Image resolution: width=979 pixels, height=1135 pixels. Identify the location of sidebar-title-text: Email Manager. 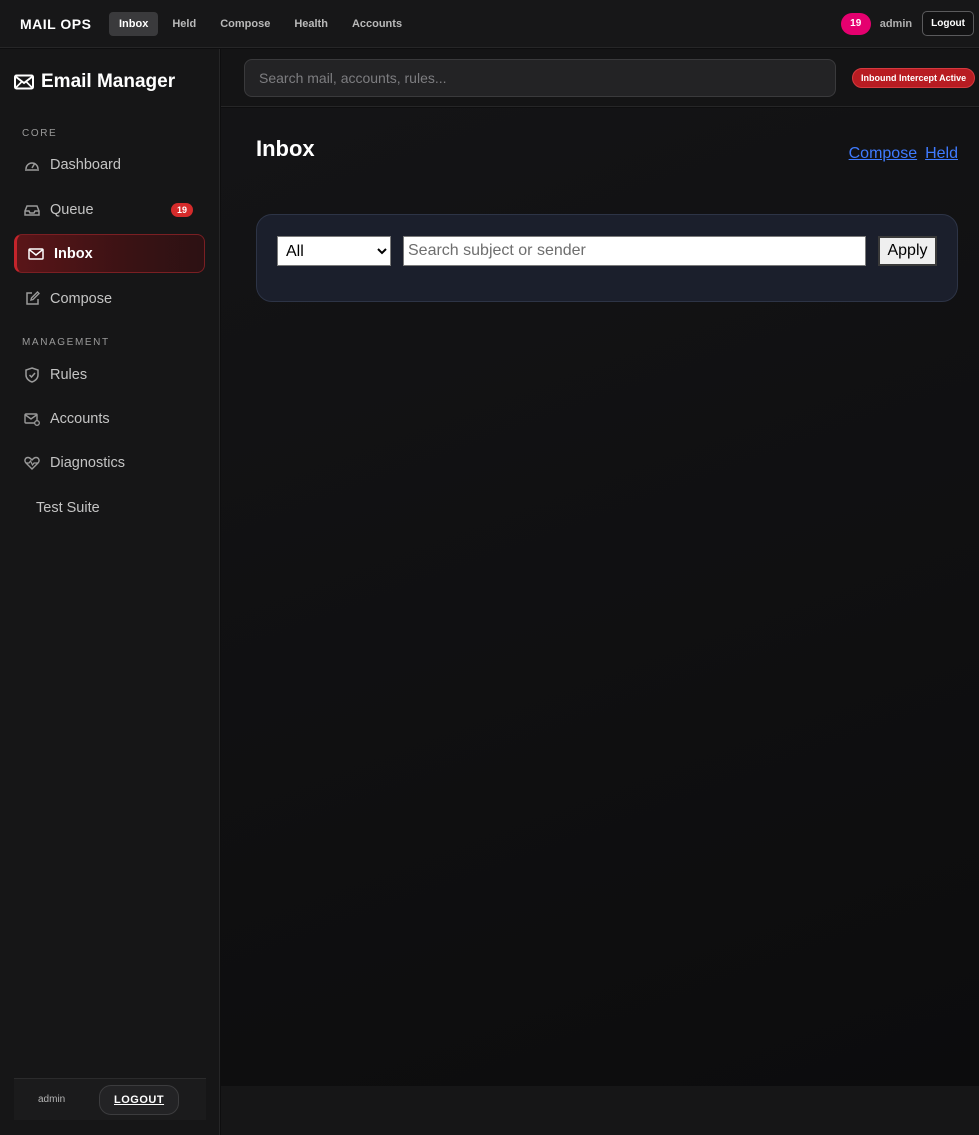
(108, 81).